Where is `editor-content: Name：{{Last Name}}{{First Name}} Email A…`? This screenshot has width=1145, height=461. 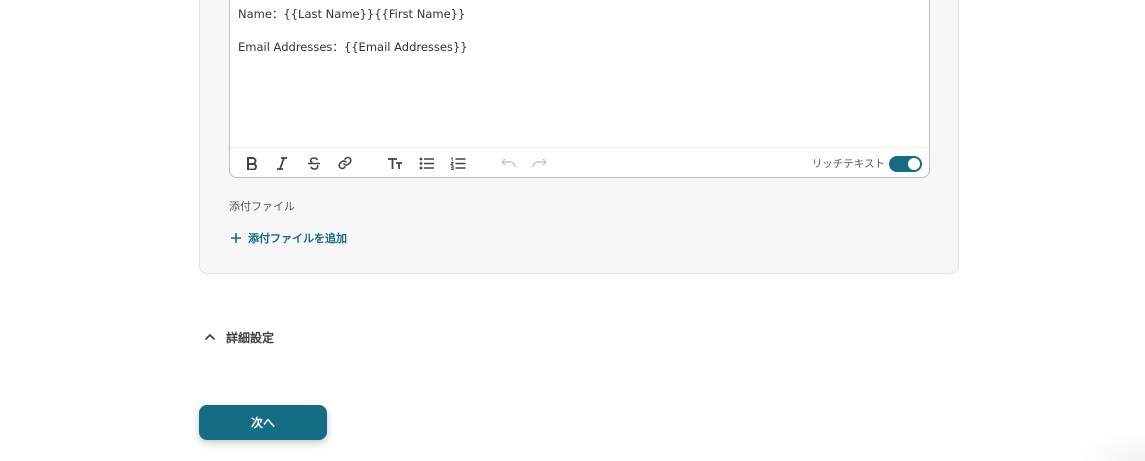 editor-content: Name：{{Last Name}}{{First Name}} Email A… is located at coordinates (579, 30).